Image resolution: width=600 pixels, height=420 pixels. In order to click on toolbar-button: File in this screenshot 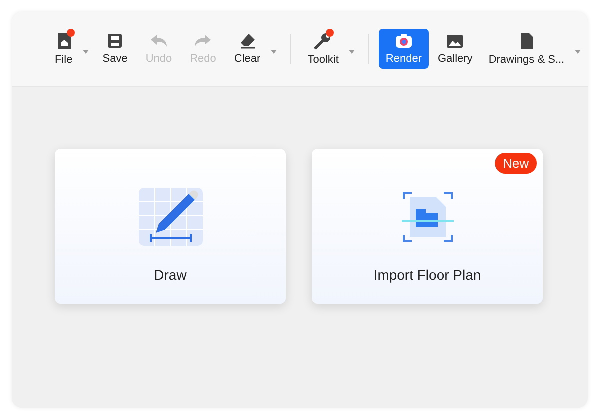, I will do `click(64, 49)`.